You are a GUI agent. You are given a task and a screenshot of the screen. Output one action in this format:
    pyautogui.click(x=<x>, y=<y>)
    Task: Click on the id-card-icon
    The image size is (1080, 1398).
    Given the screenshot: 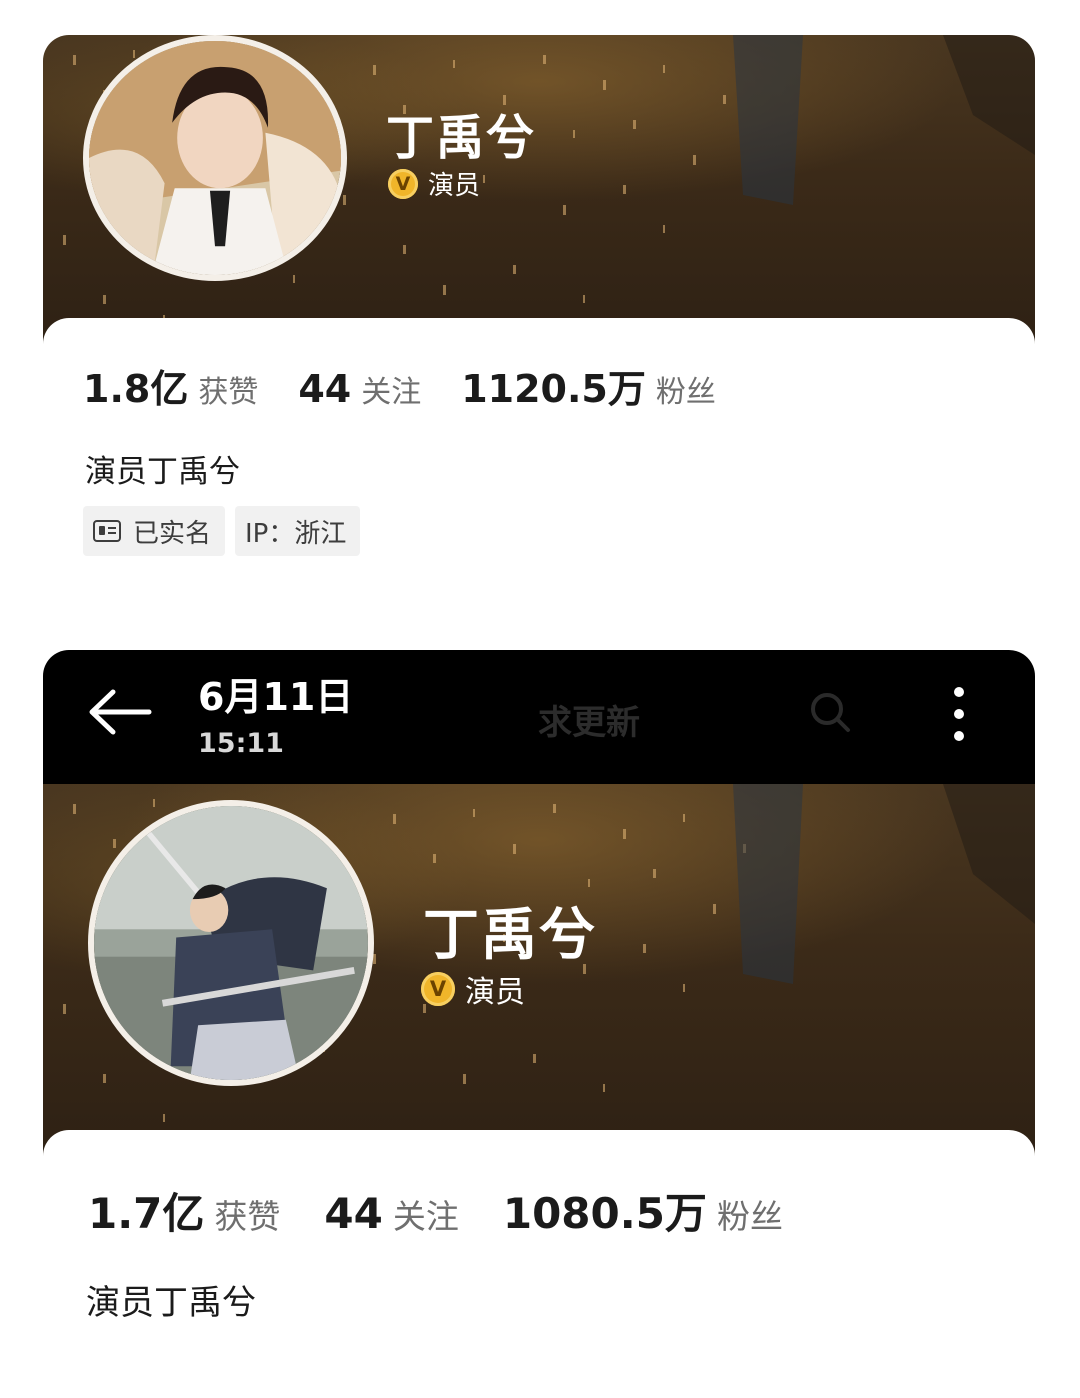 What is the action you would take?
    pyautogui.click(x=107, y=531)
    